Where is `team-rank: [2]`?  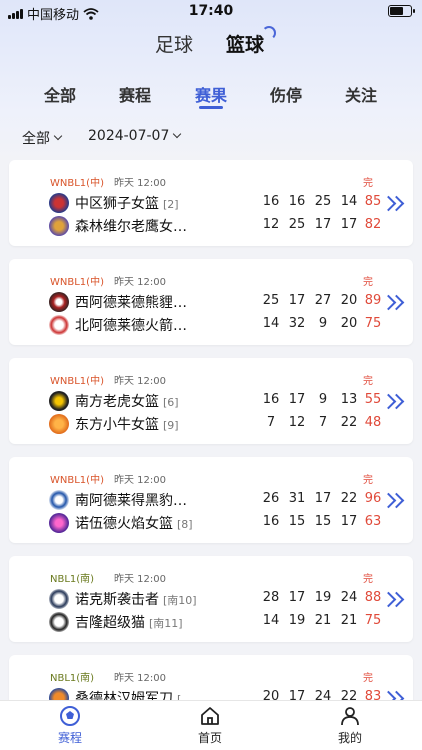
team-rank: [2] is located at coordinates (171, 204).